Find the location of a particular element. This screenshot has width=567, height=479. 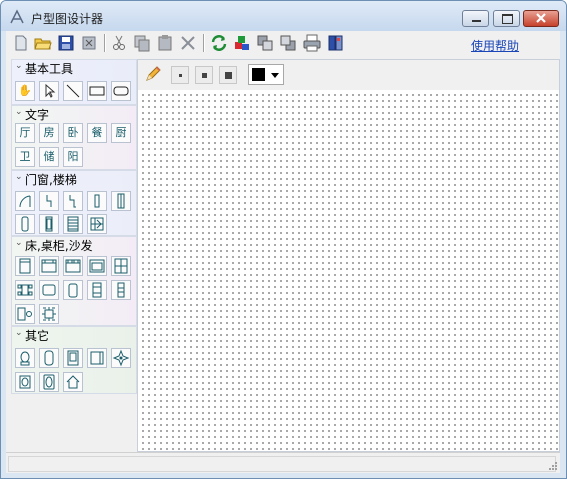

maximize-button is located at coordinates (506, 18).